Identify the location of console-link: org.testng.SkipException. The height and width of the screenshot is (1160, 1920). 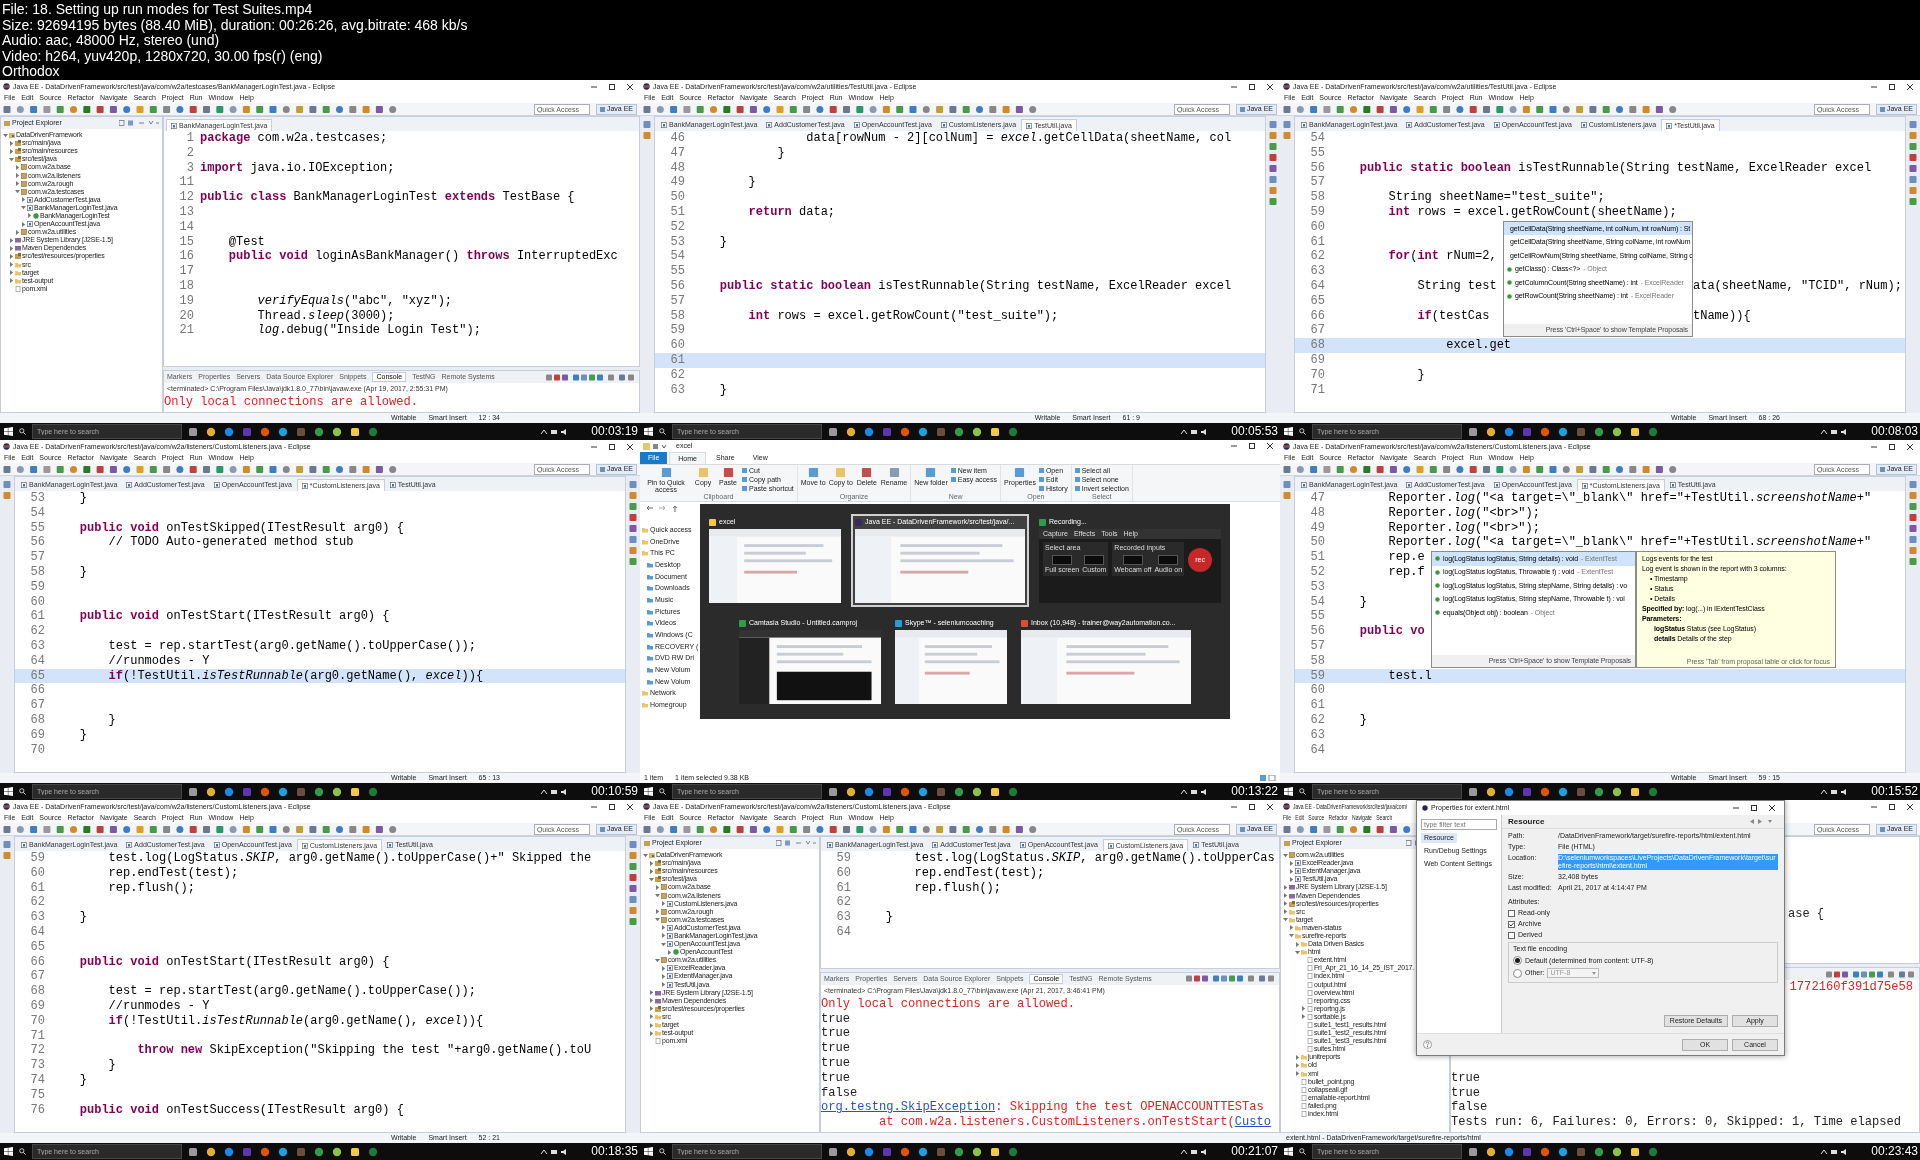
(908, 1107).